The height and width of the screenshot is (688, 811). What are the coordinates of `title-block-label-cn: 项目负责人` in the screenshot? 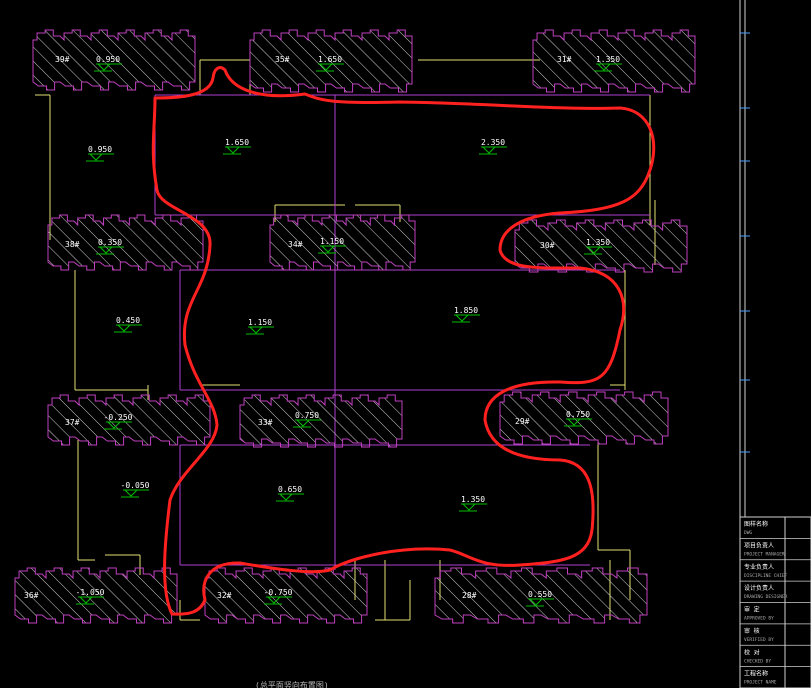 It's located at (759, 545).